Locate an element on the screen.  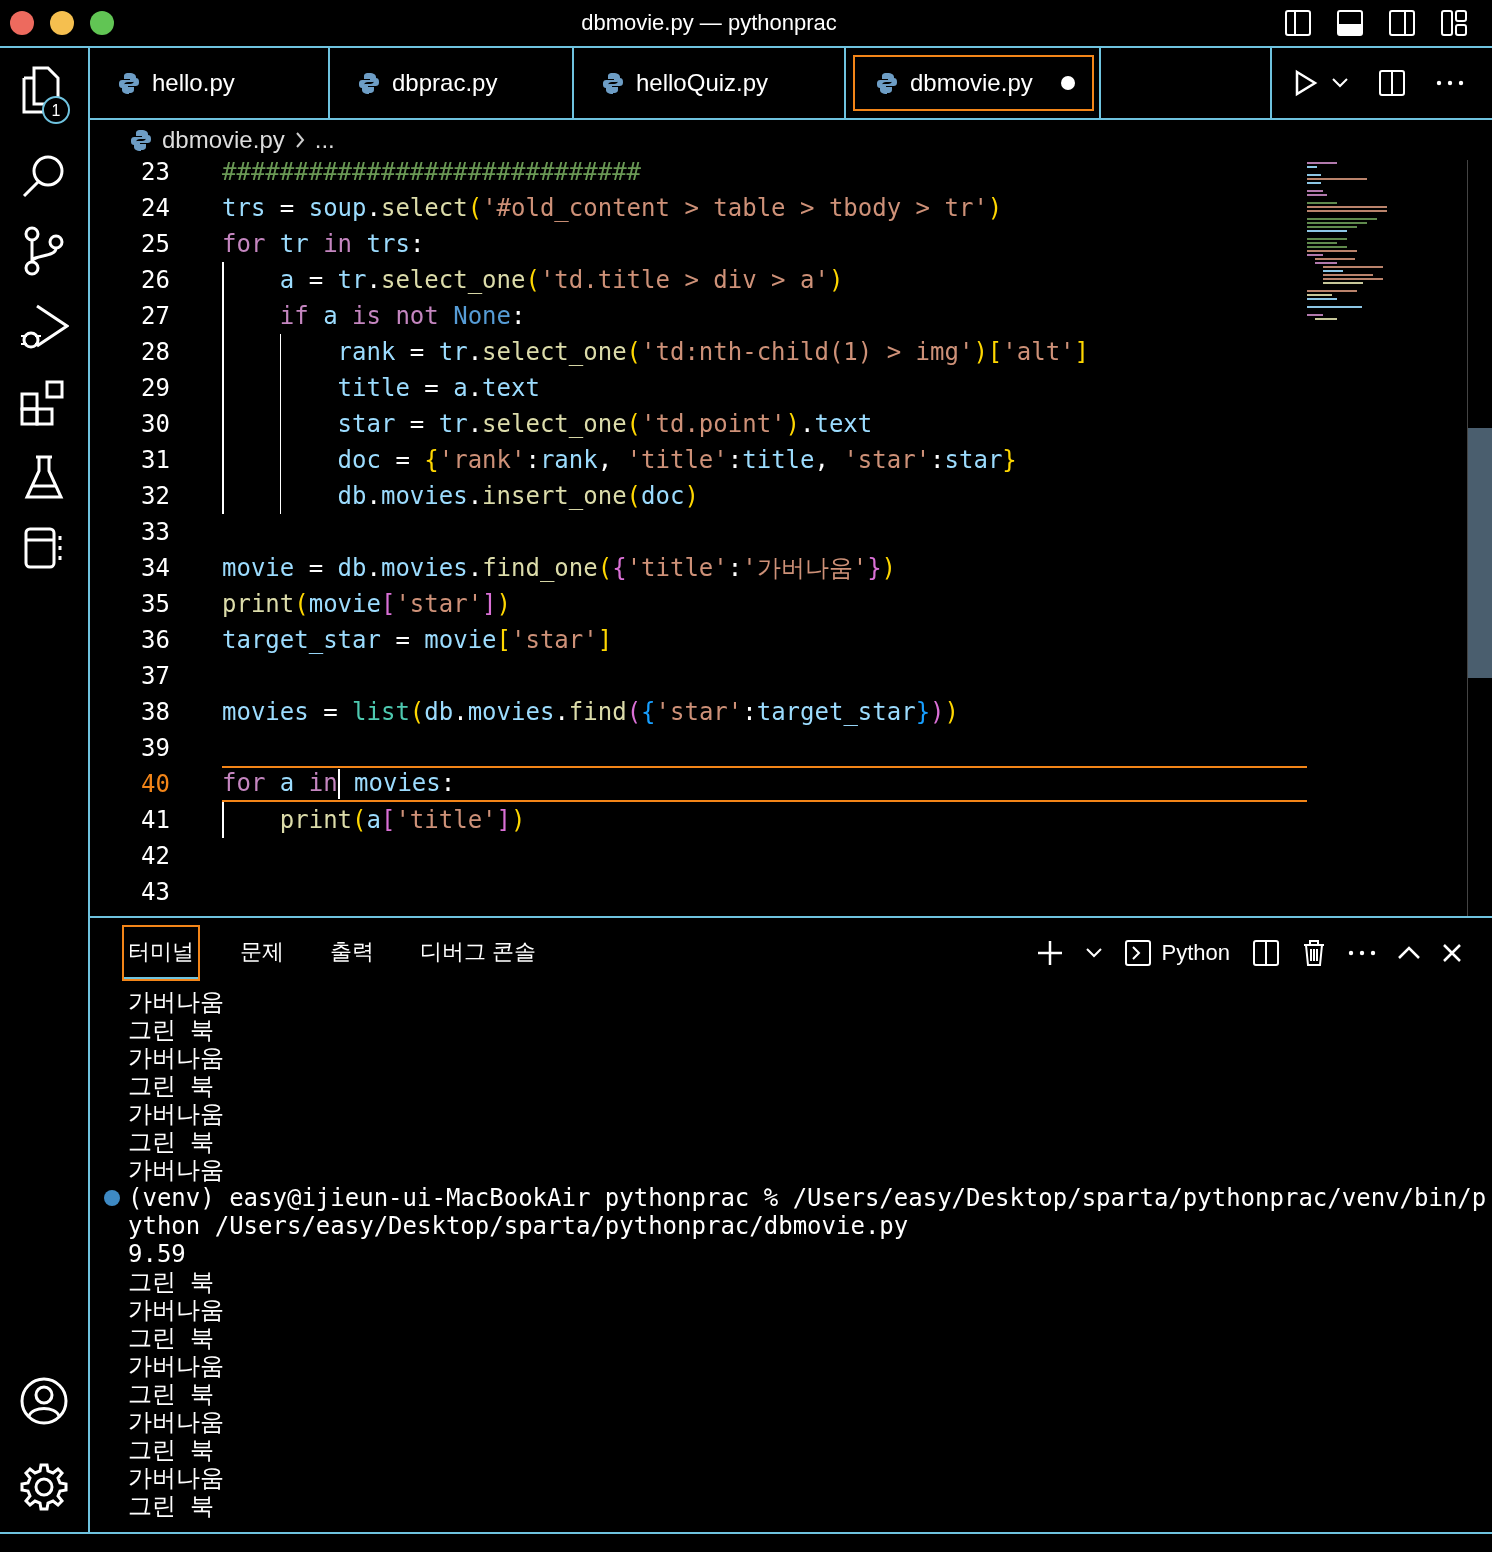
line-number: 41 is located at coordinates (155, 820).